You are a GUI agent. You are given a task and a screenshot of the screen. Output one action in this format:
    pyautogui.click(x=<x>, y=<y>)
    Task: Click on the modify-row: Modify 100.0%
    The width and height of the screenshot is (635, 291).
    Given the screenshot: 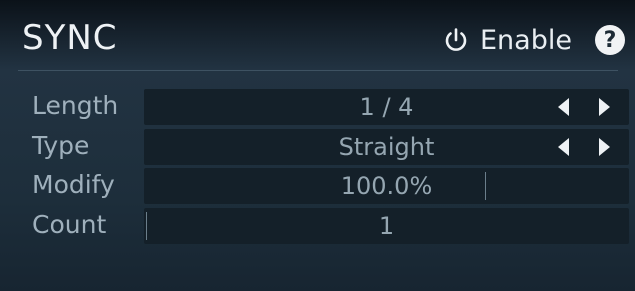 What is the action you would take?
    pyautogui.click(x=317, y=186)
    